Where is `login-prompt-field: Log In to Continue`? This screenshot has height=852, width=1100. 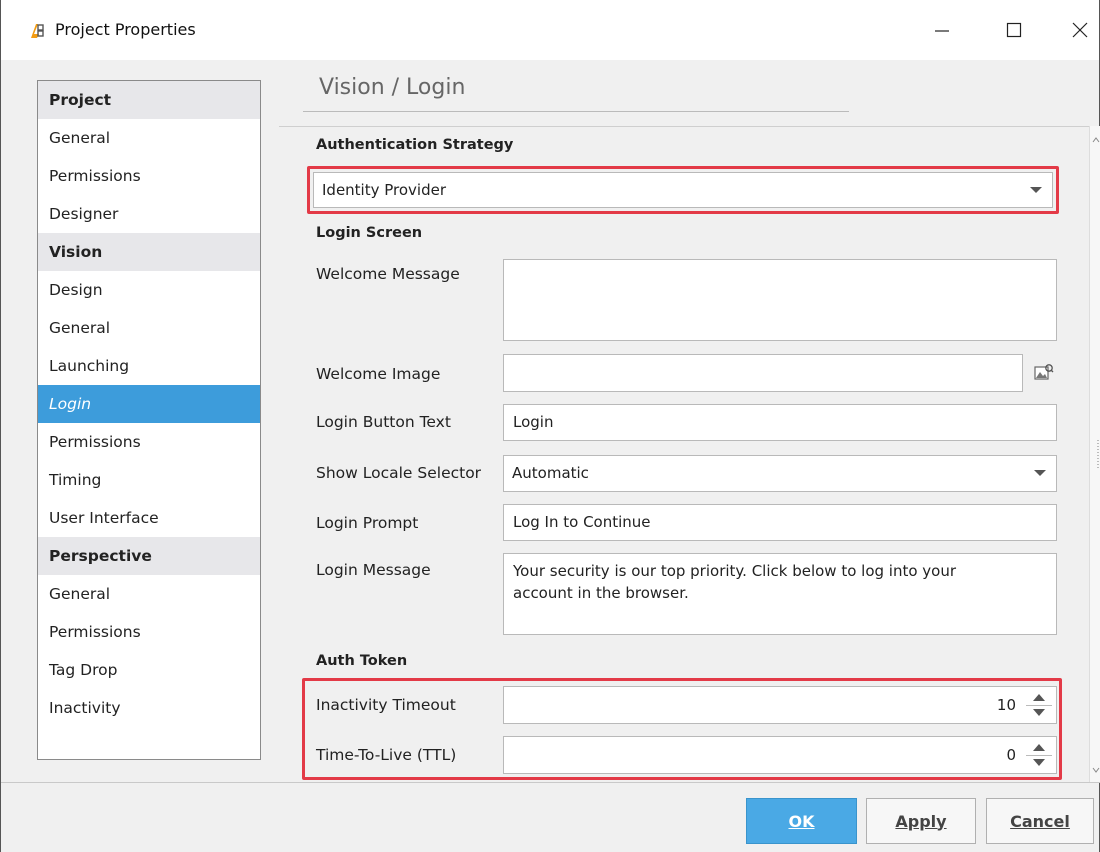 login-prompt-field: Log In to Continue is located at coordinates (780, 522).